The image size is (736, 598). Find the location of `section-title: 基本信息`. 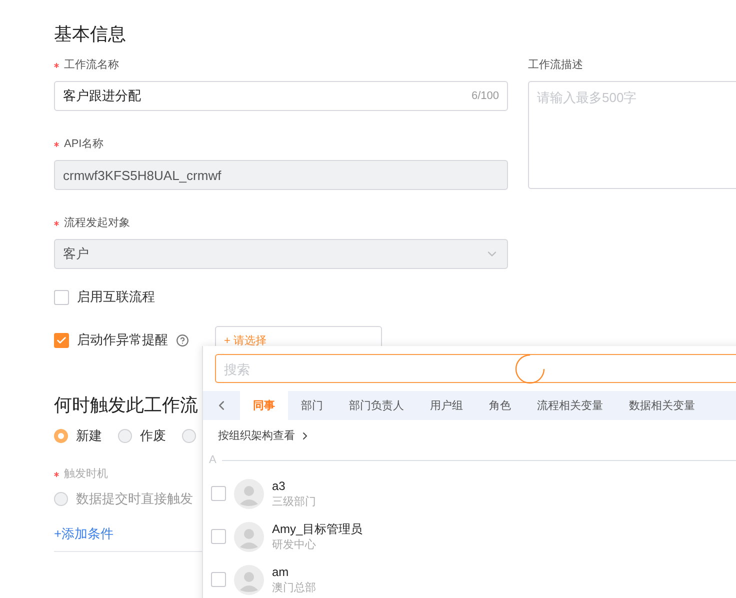

section-title: 基本信息 is located at coordinates (90, 34).